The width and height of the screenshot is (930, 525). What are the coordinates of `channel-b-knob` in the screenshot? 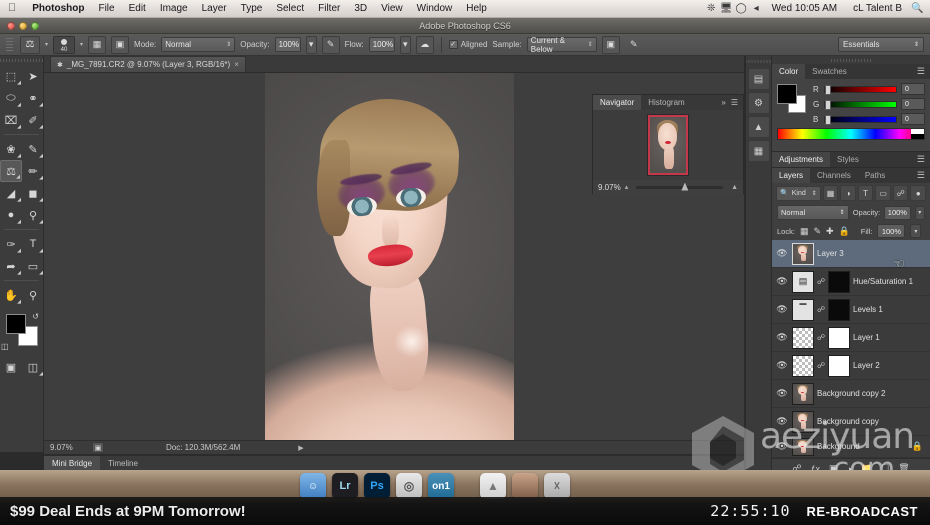 It's located at (828, 119).